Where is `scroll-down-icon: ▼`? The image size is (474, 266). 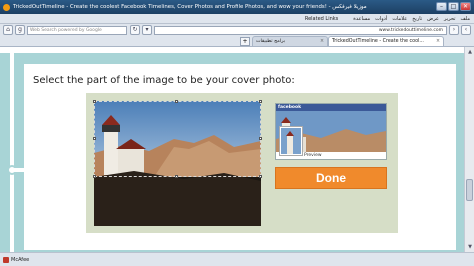 scroll-down-icon: ▼ is located at coordinates (470, 247).